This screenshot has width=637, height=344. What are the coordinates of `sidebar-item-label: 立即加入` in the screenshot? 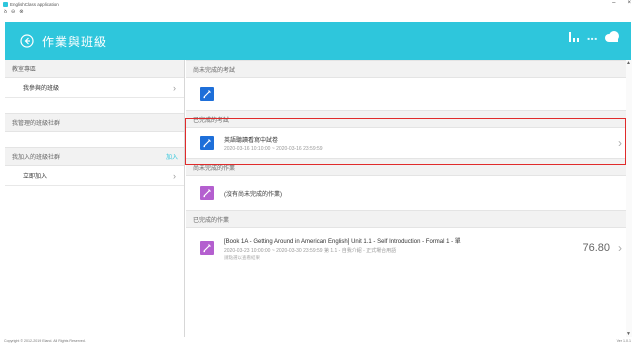 It's located at (35, 177).